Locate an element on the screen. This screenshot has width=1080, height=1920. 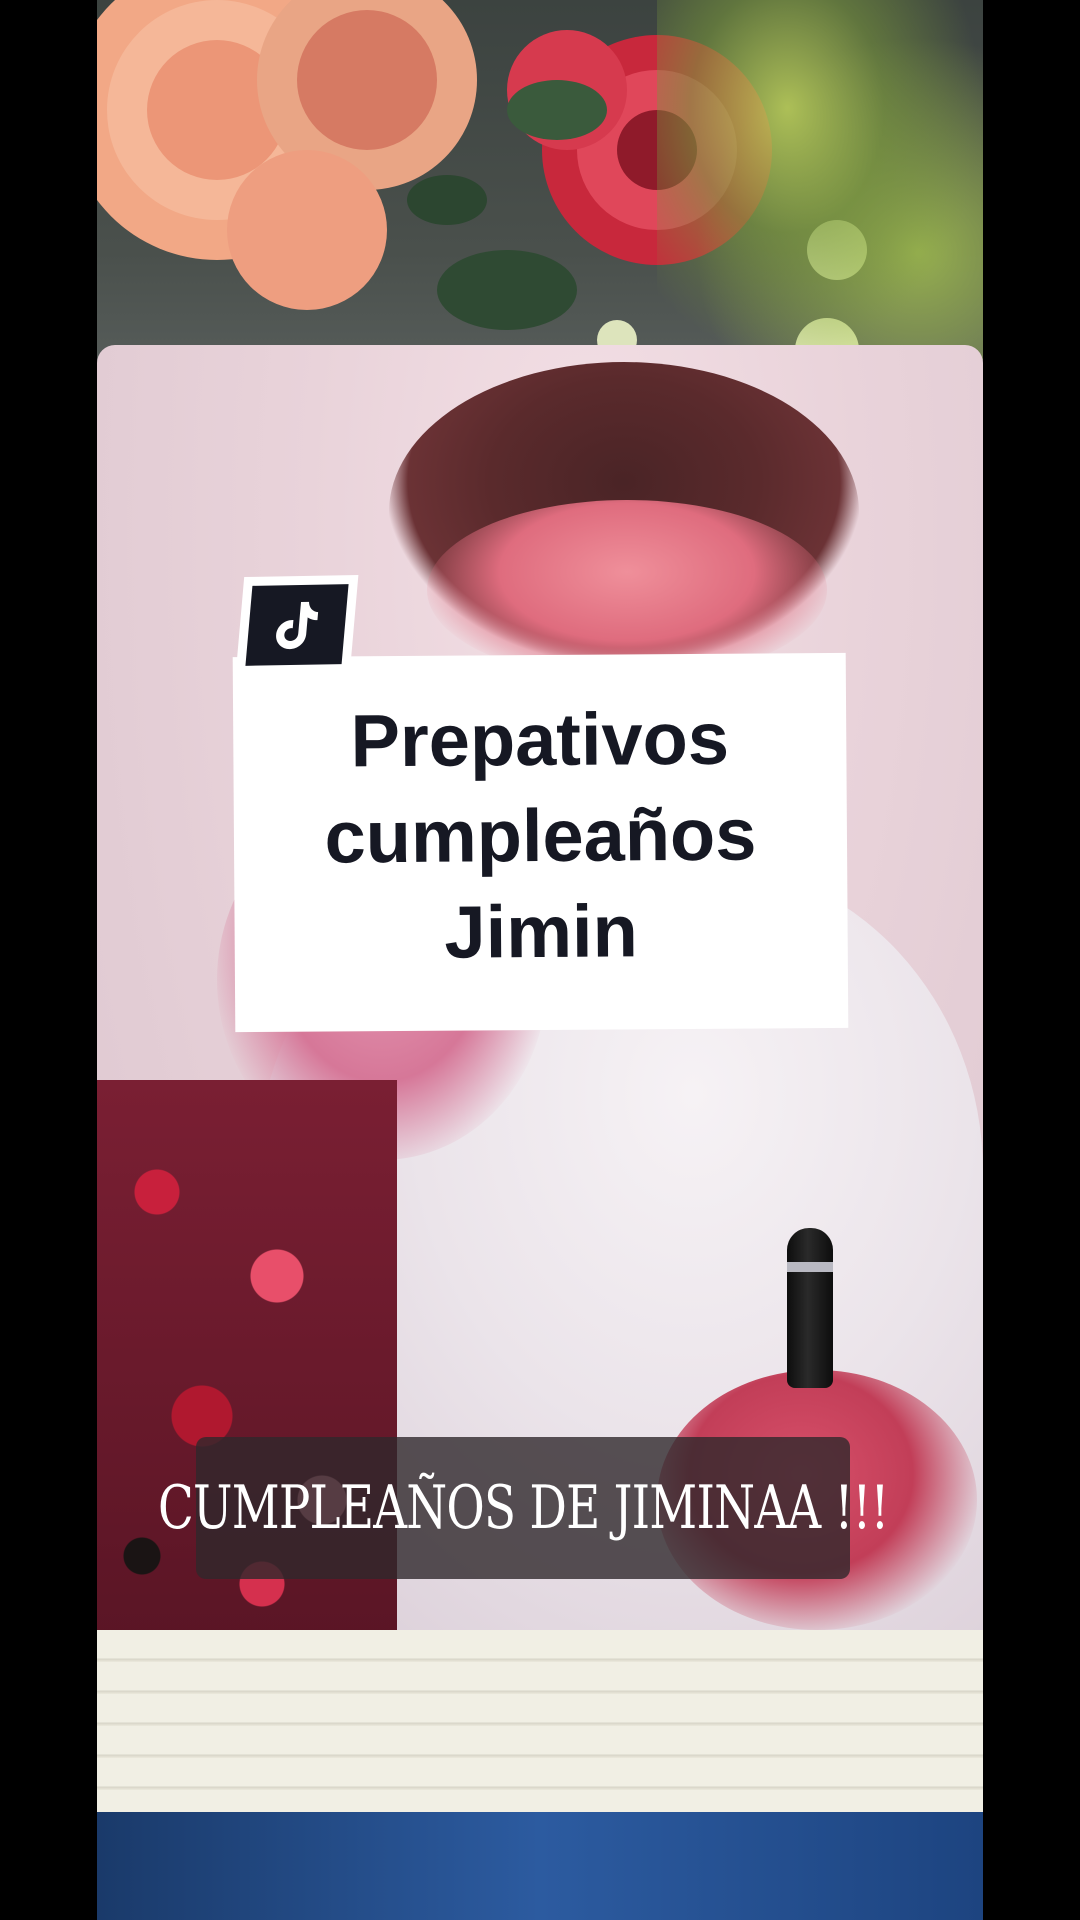
marker-pen-band is located at coordinates (810, 1267).